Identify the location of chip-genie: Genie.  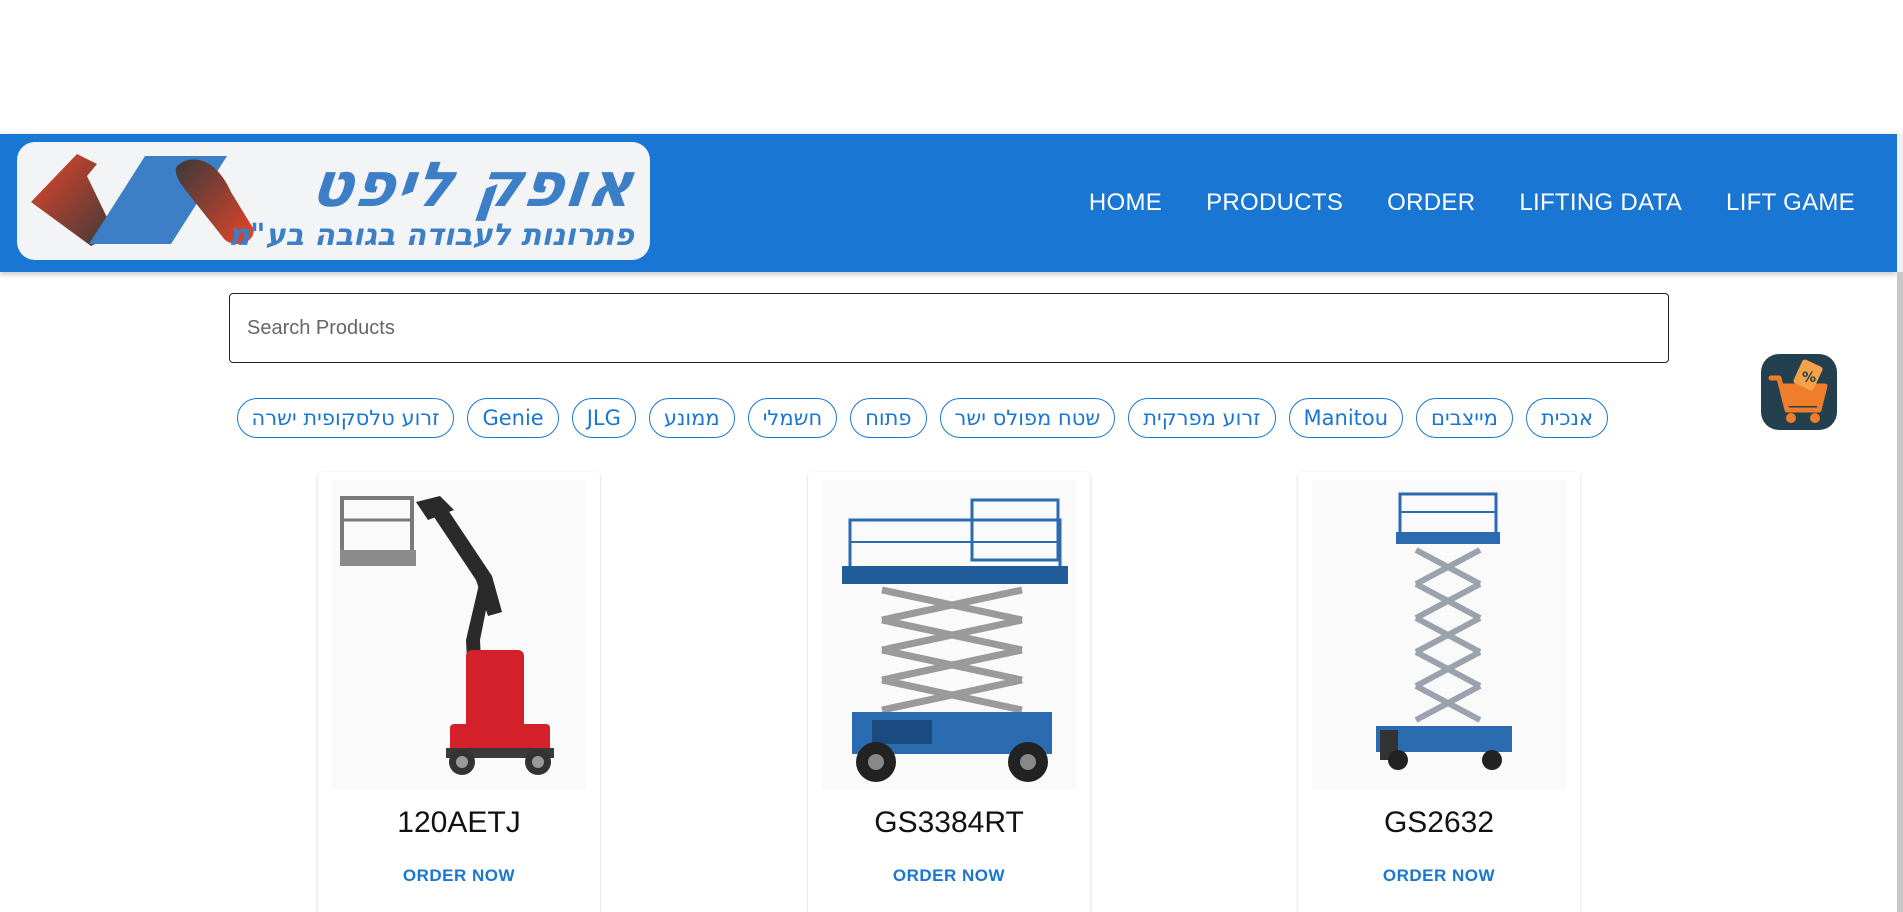
(513, 418).